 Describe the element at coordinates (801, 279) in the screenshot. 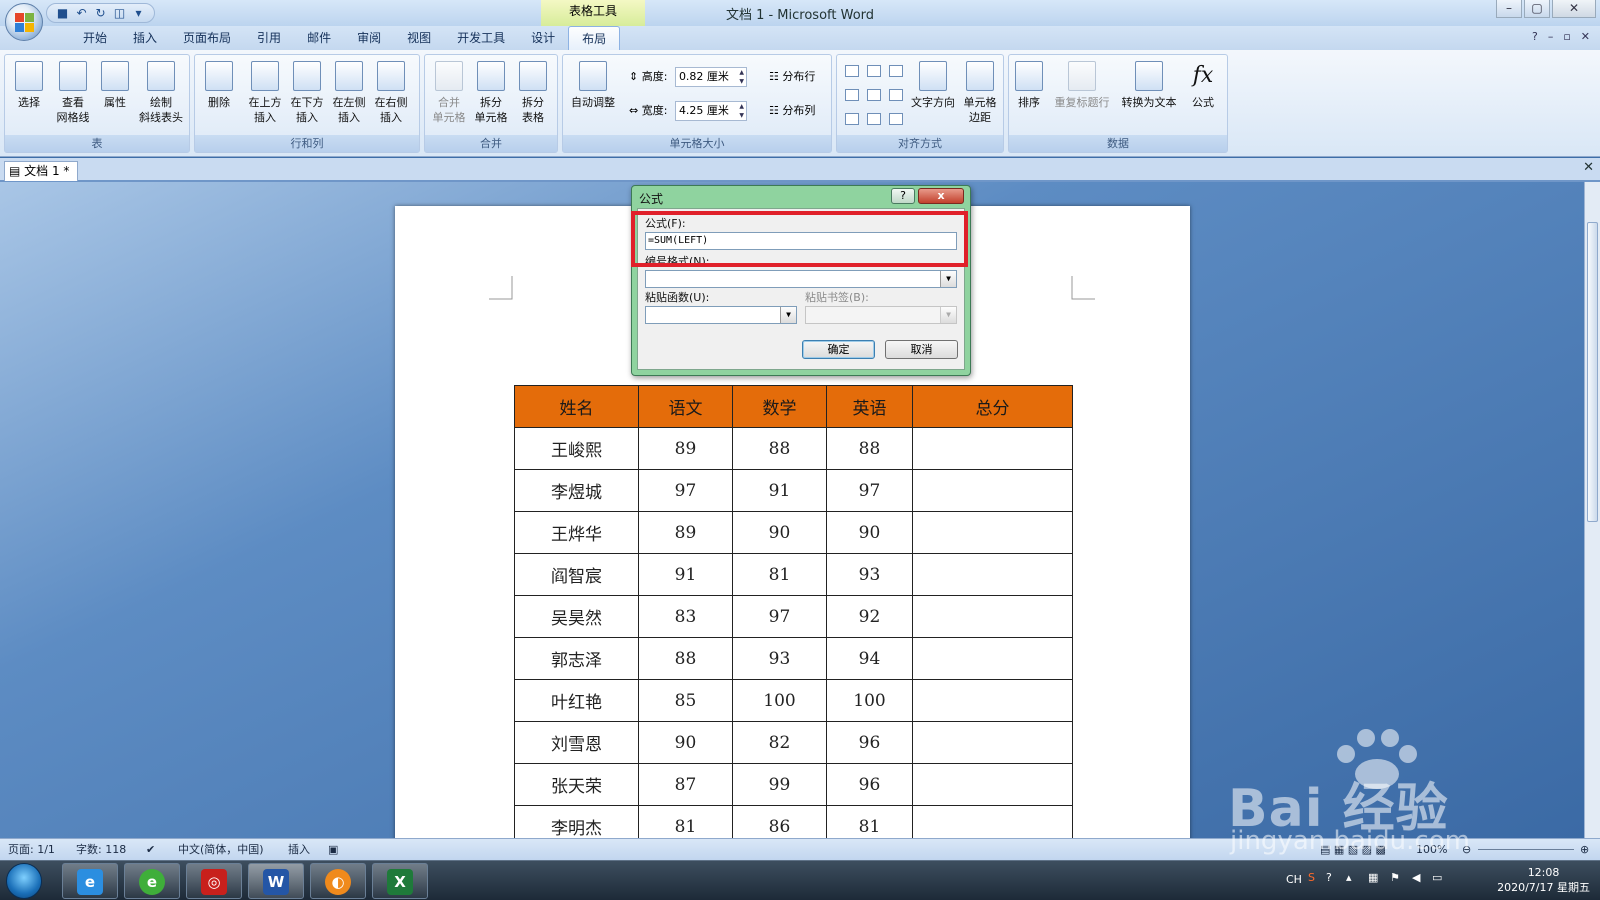

I see `number-format-select: ▼` at that location.